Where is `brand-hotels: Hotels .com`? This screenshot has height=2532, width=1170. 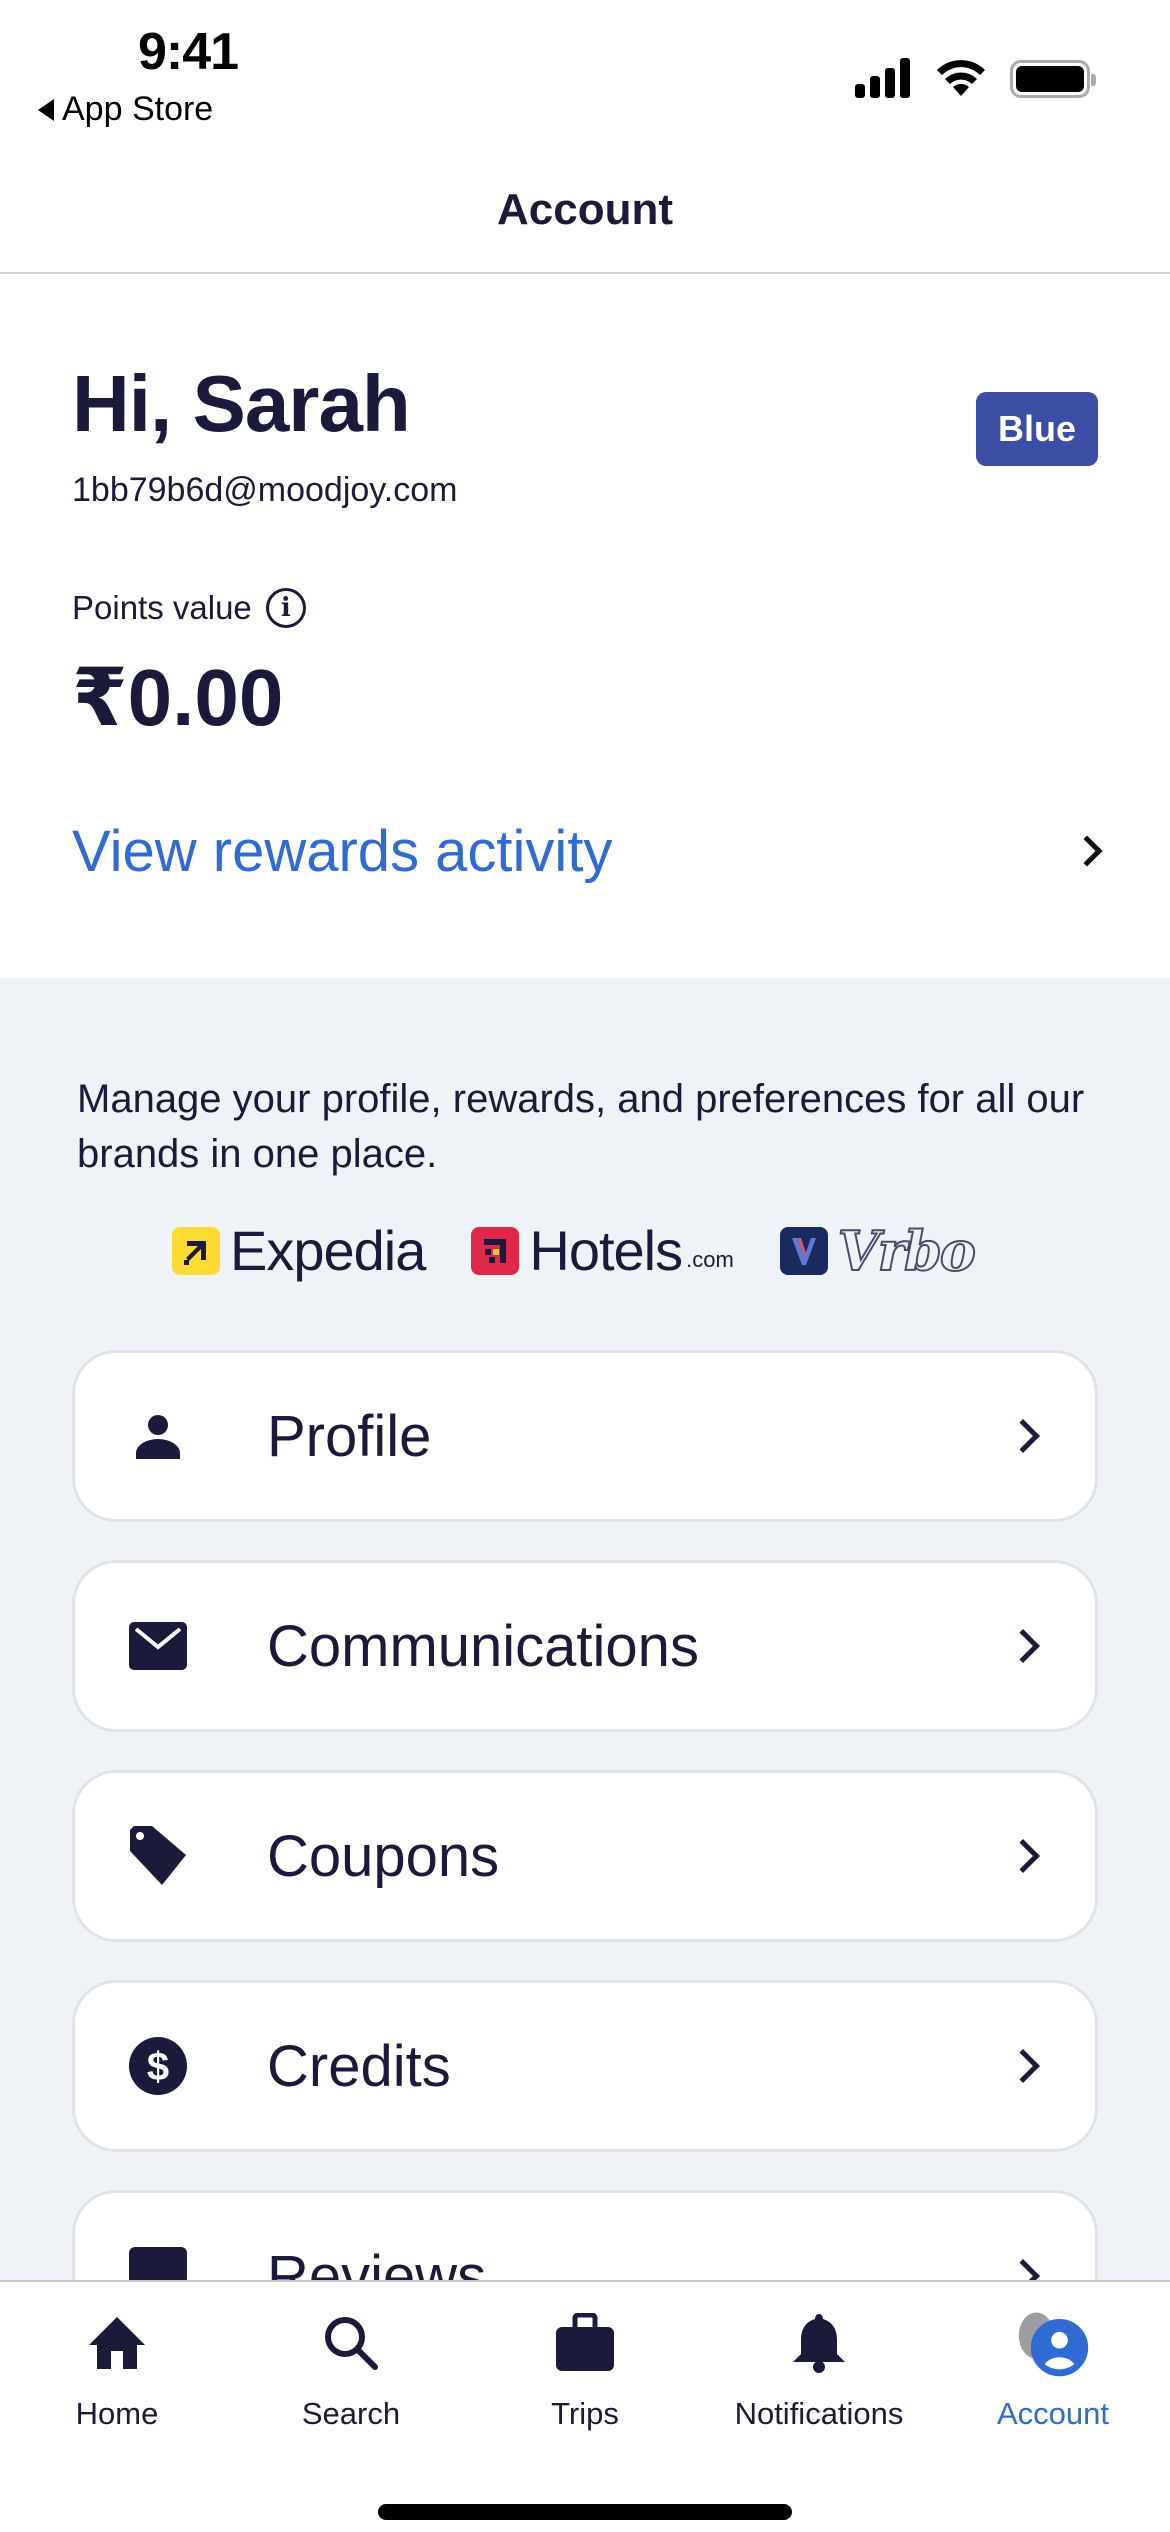 brand-hotels: Hotels .com is located at coordinates (602, 1250).